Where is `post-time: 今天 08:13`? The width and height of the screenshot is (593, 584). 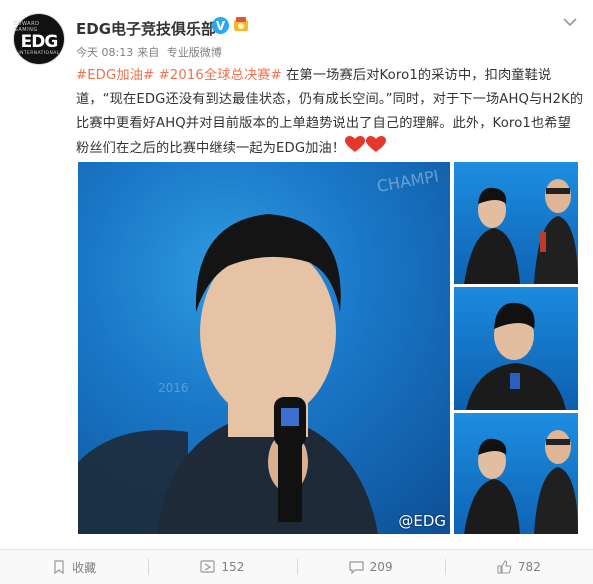 post-time: 今天 08:13 is located at coordinates (104, 52).